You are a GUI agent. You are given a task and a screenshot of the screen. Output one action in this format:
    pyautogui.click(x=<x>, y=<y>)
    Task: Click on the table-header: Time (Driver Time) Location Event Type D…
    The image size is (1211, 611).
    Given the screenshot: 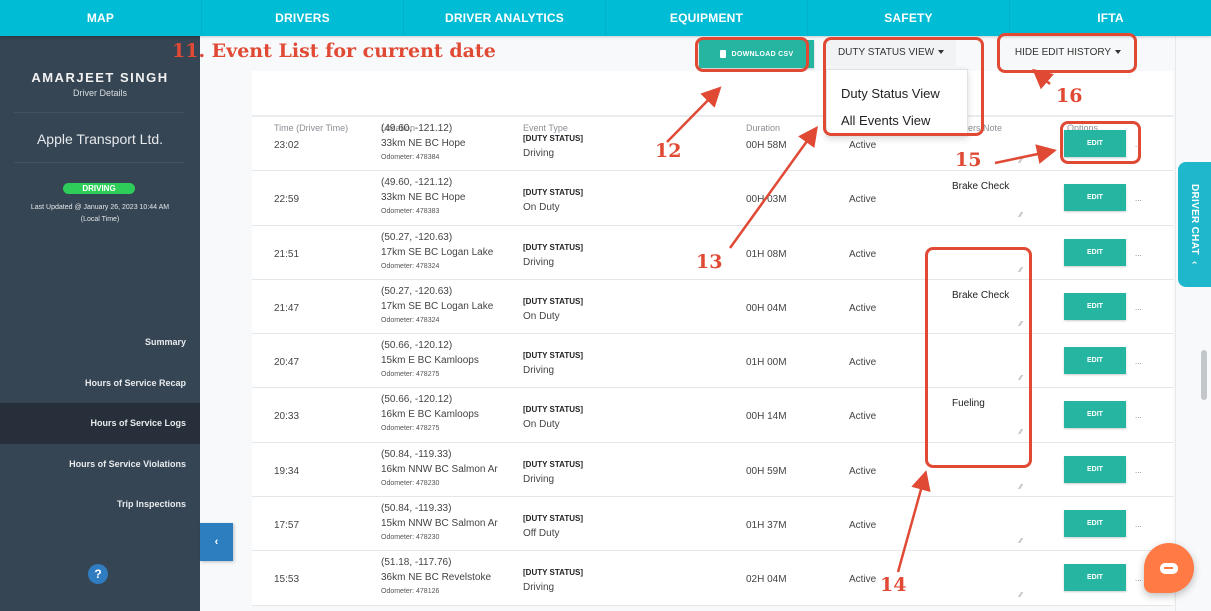 What is the action you would take?
    pyautogui.click(x=712, y=102)
    